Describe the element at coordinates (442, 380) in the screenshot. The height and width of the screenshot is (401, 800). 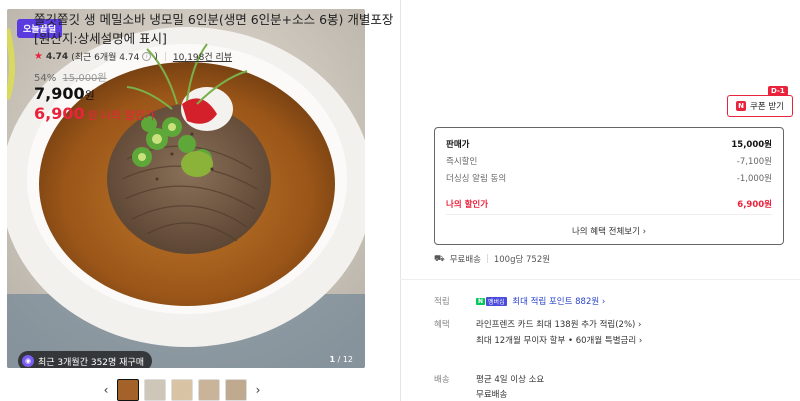
I see `delivery-label: 배송` at that location.